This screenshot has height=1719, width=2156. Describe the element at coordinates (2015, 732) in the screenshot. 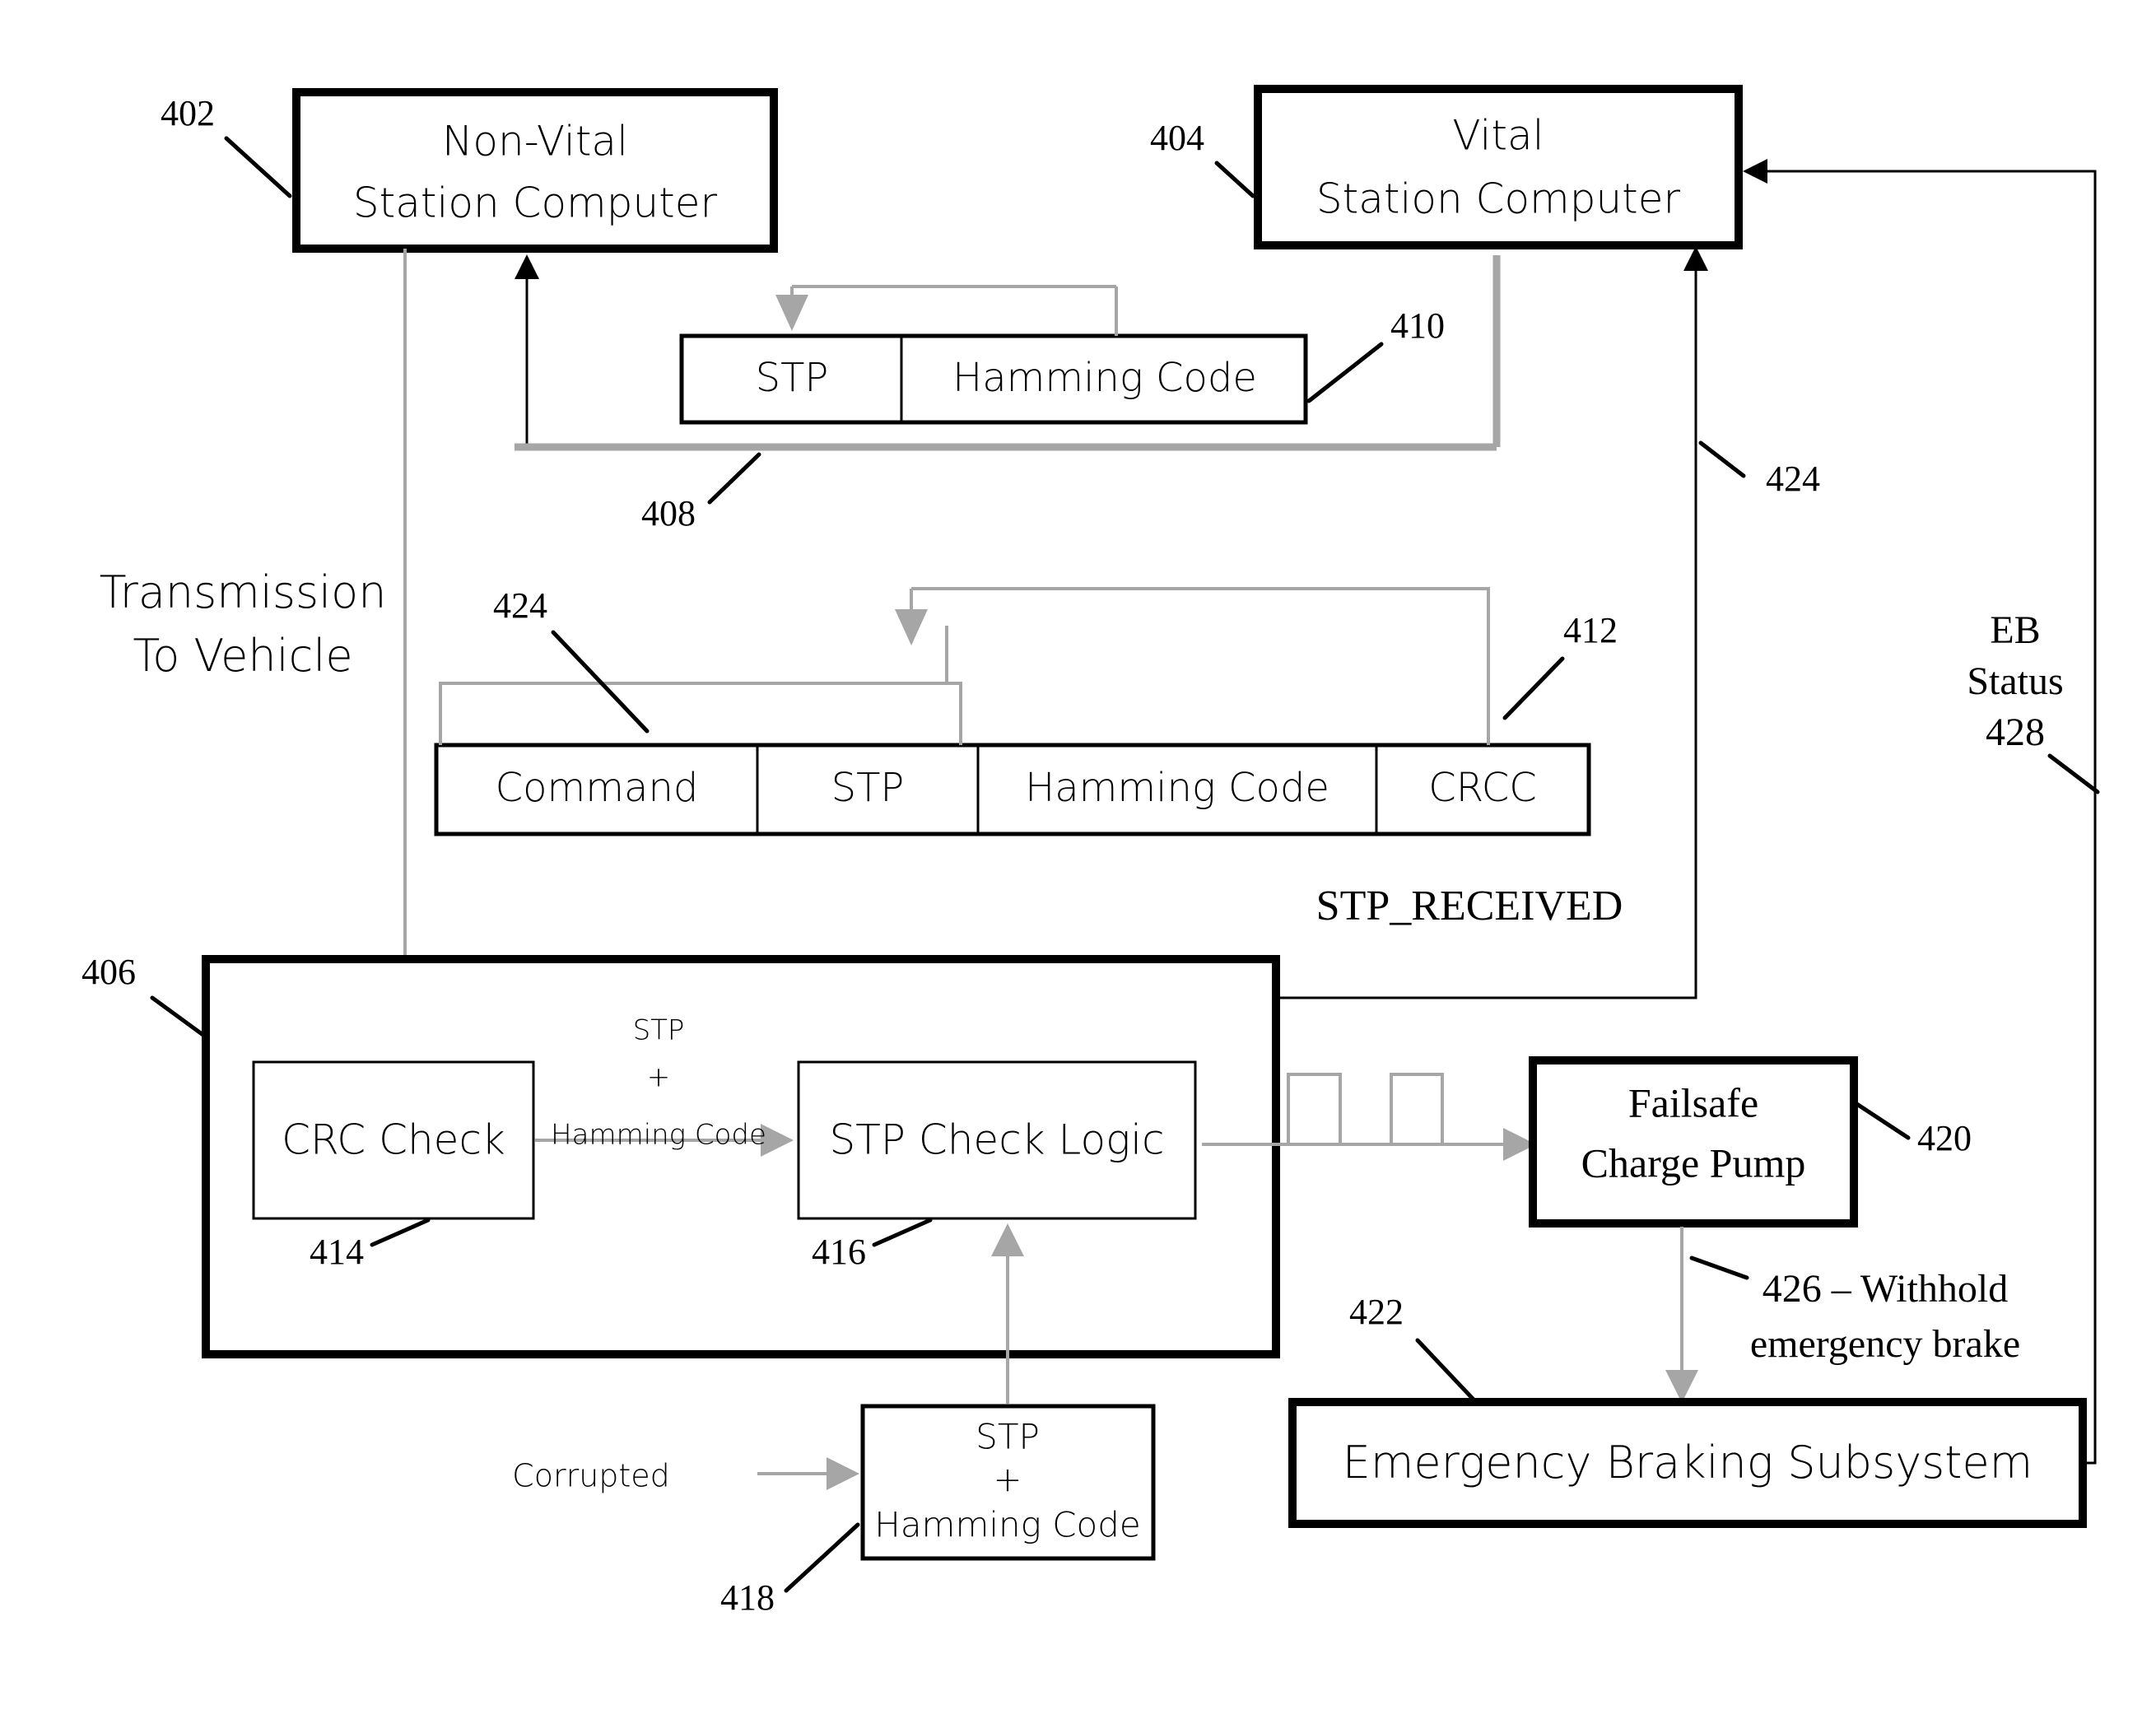

I see `eb-status-line3: 428` at that location.